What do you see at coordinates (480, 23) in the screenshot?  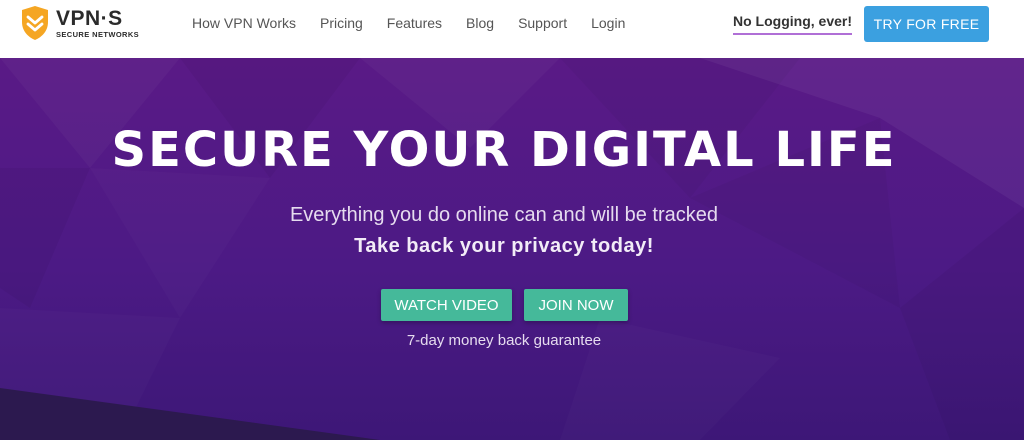 I see `nav-link-blog: Blog` at bounding box center [480, 23].